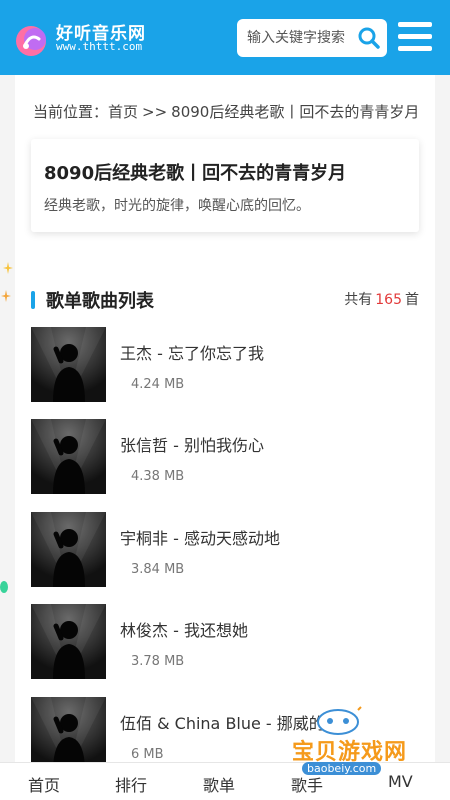  What do you see at coordinates (158, 661) in the screenshot?
I see `song-file-size: 3.78 MB` at bounding box center [158, 661].